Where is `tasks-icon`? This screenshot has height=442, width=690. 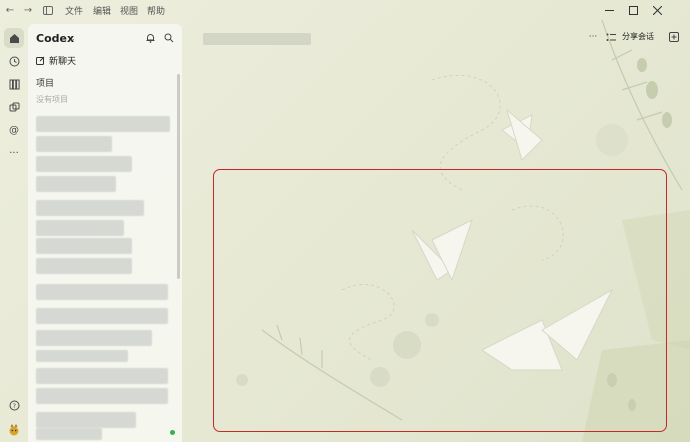
tasks-icon is located at coordinates (611, 37).